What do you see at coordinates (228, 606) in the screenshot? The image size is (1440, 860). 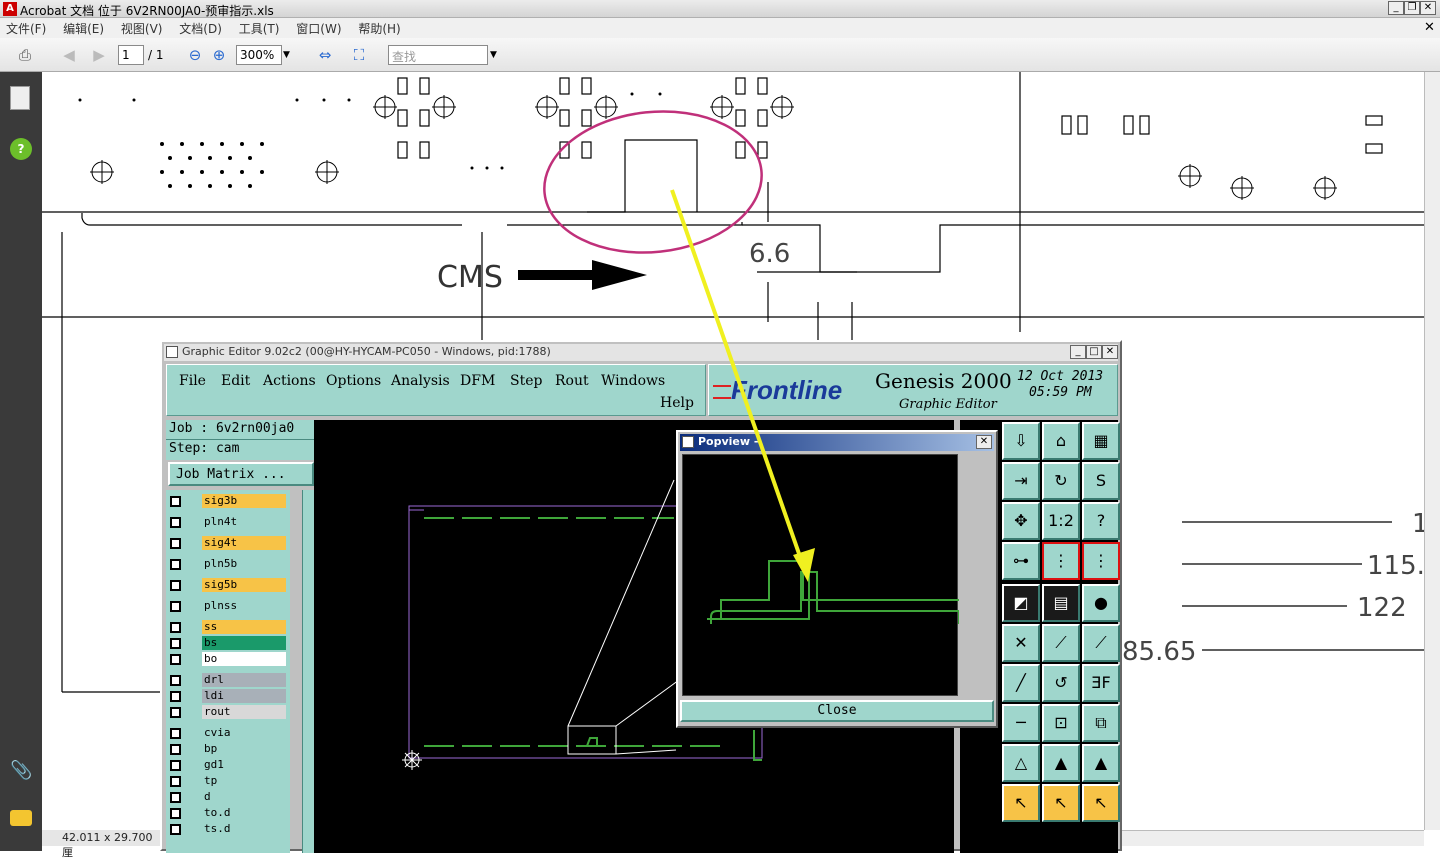 I see `layer-row-plnss: plnss` at bounding box center [228, 606].